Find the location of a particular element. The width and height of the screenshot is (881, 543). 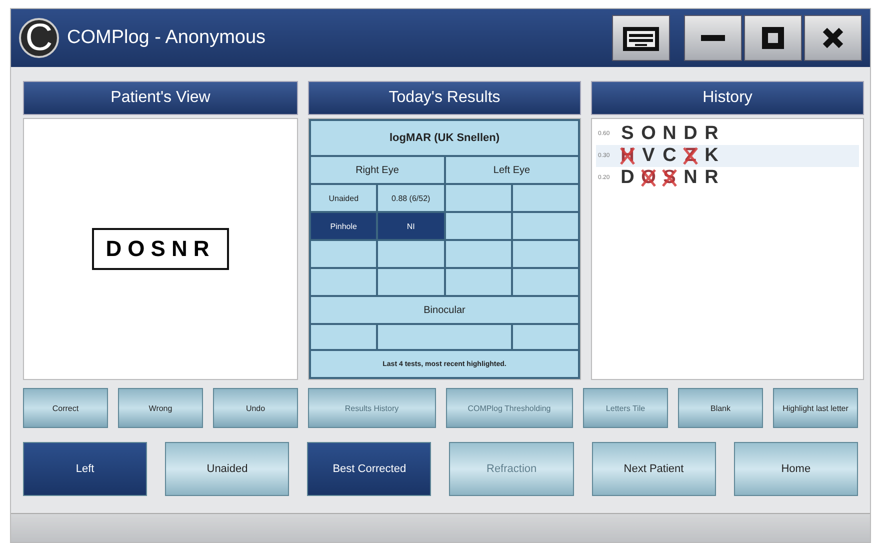

wrong-letter: H is located at coordinates (627, 156).